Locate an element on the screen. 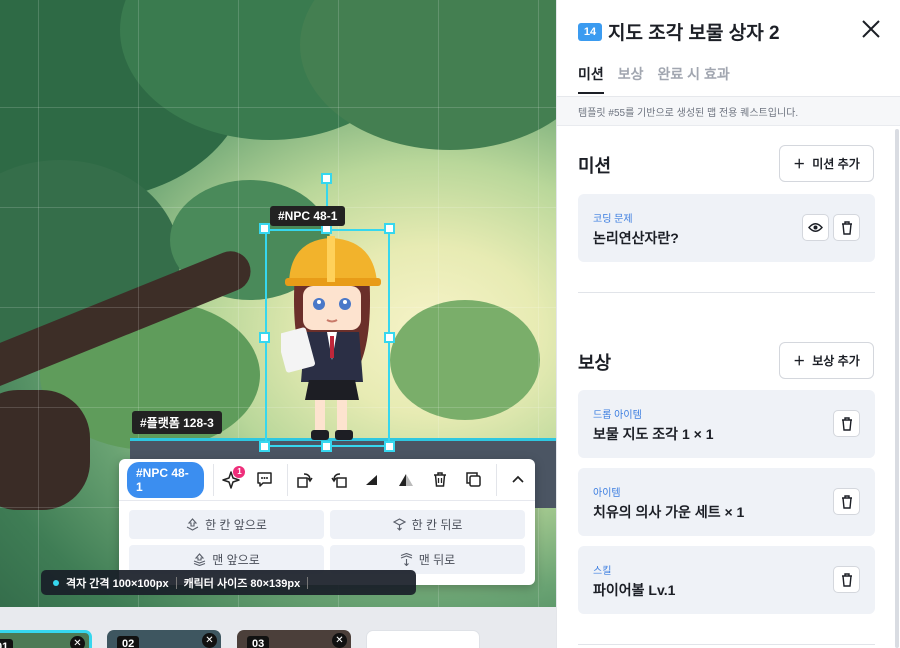 Image resolution: width=900 pixels, height=648 pixels. panel-header: 14 지도 조각 보물 상자 2 미션 보상 완료 시 효과 is located at coordinates (728, 48).